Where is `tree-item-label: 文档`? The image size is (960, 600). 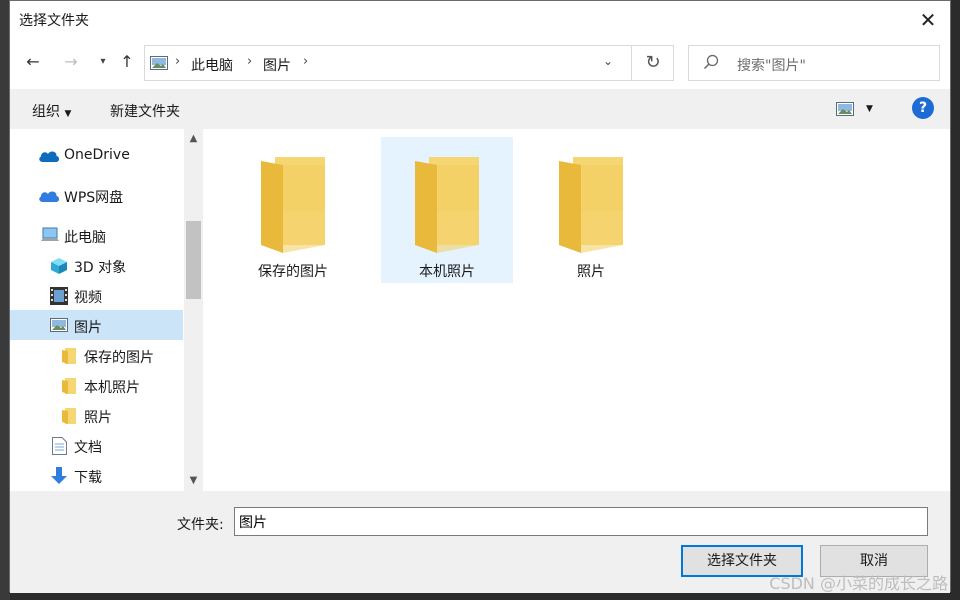 tree-item-label: 文档 is located at coordinates (88, 448).